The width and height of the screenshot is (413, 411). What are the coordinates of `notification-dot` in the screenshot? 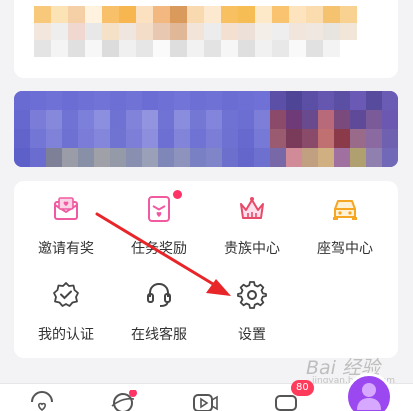 It's located at (177, 194).